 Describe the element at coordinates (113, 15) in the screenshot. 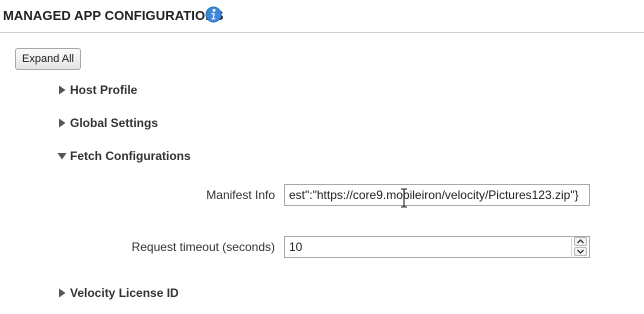

I see `page-title: MANAGED APP CONFIGURATIONS` at that location.